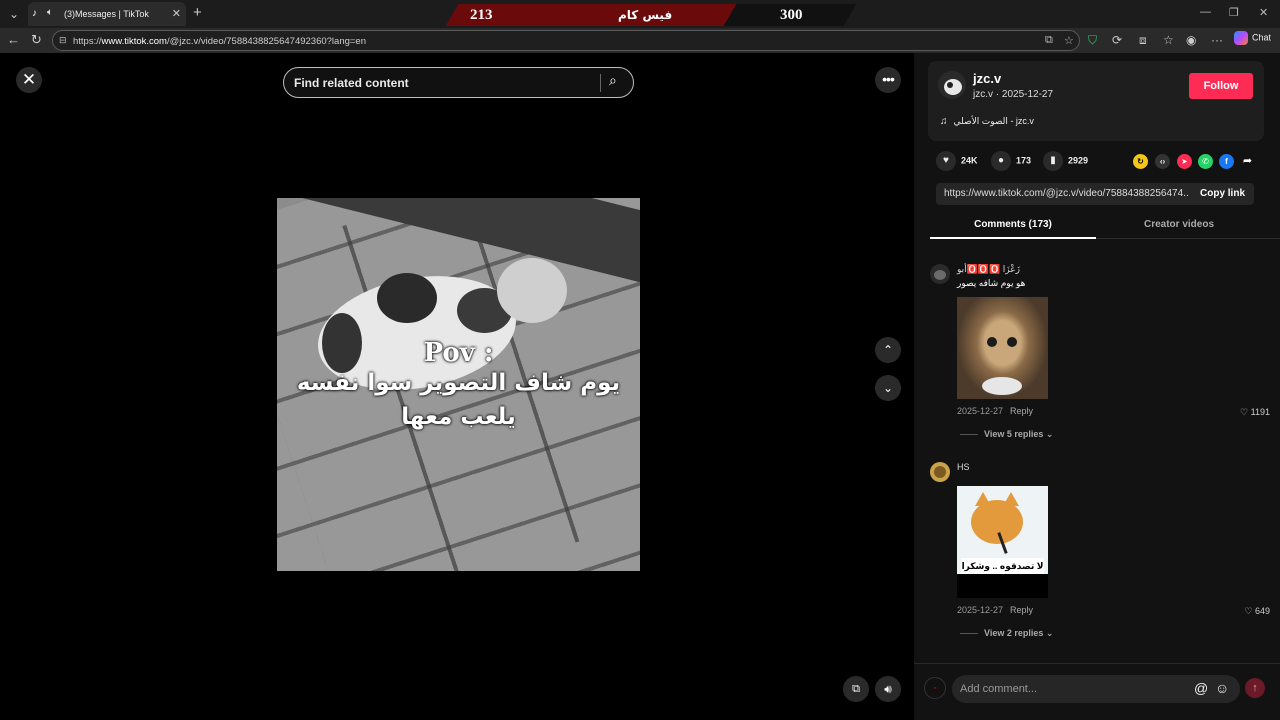  What do you see at coordinates (1014, 434) in the screenshot?
I see `view-replies-label: View 5 replies` at bounding box center [1014, 434].